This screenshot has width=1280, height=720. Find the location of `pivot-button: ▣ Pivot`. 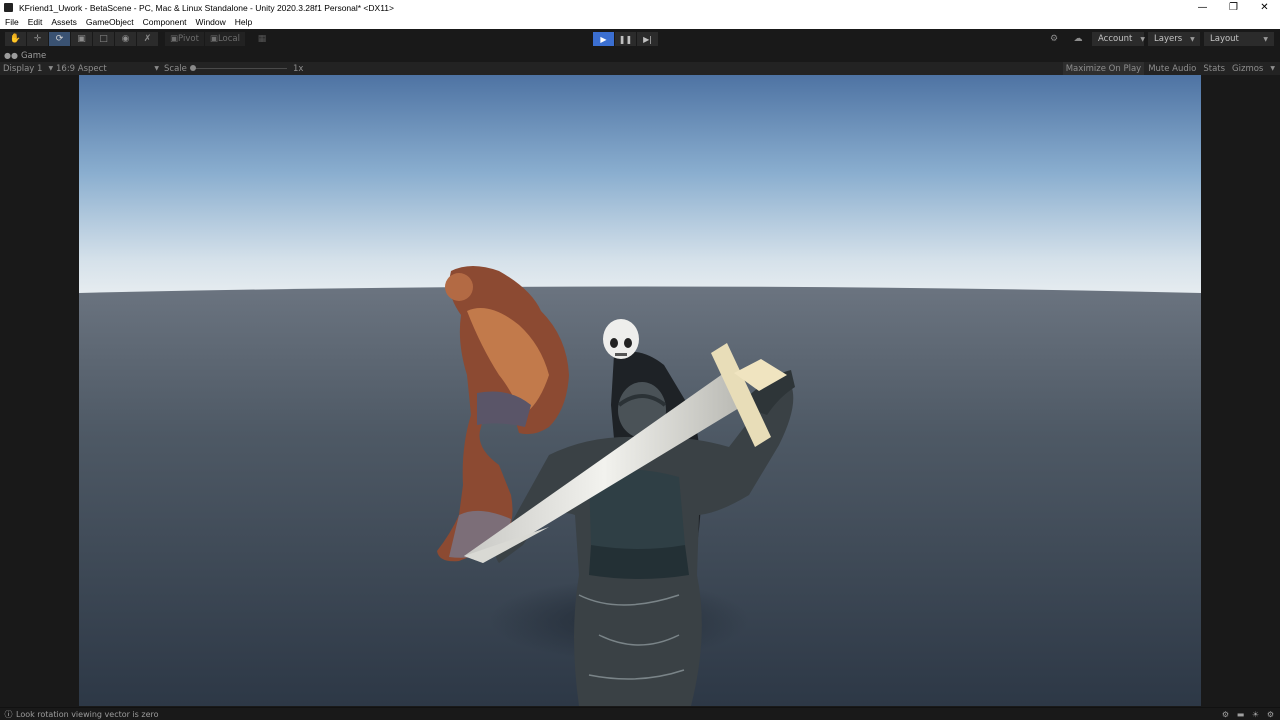

pivot-button: ▣ Pivot is located at coordinates (184, 39).